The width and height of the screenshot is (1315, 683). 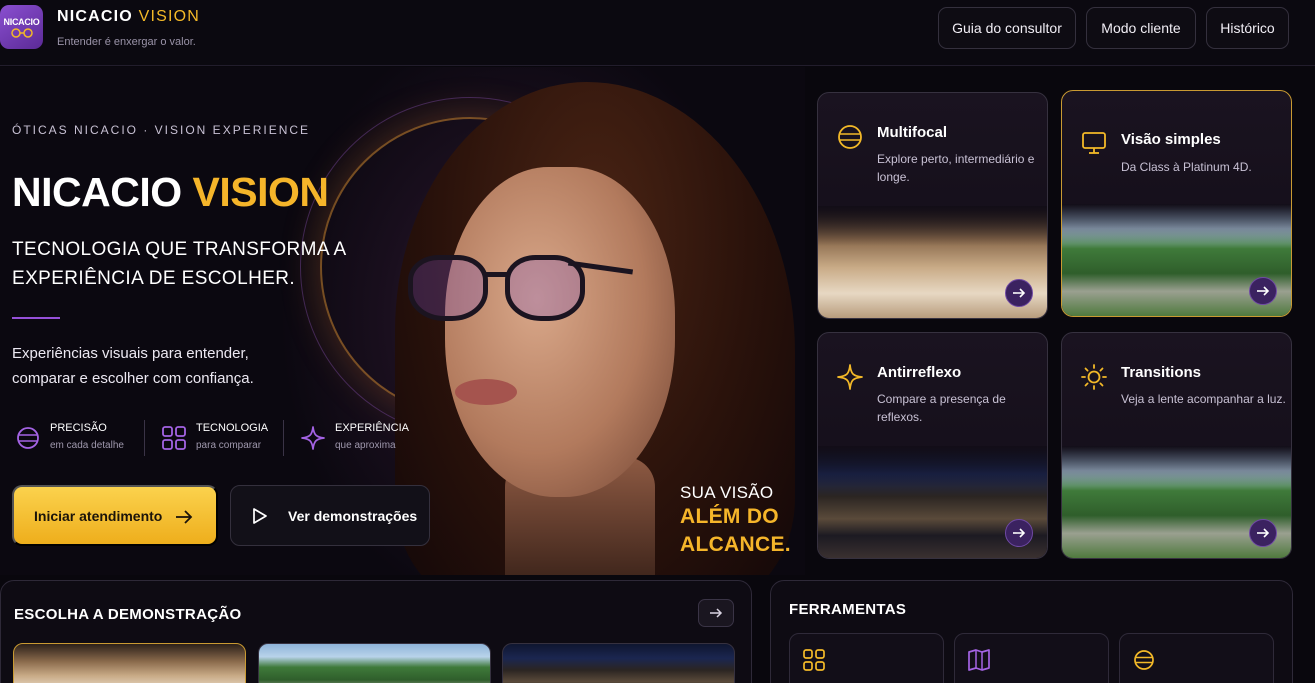 What do you see at coordinates (979, 660) in the screenshot?
I see `book-icon` at bounding box center [979, 660].